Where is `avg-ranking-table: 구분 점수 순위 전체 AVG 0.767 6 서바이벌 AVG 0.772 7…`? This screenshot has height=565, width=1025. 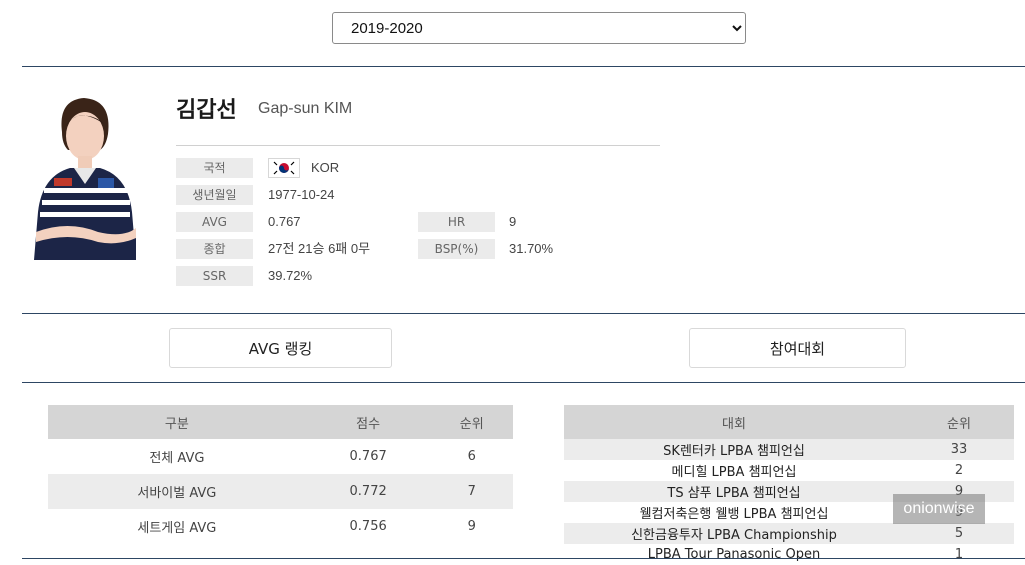
avg-ranking-table: 구분 점수 순위 전체 AVG 0.767 6 서바이벌 AVG 0.772 7… is located at coordinates (280, 474).